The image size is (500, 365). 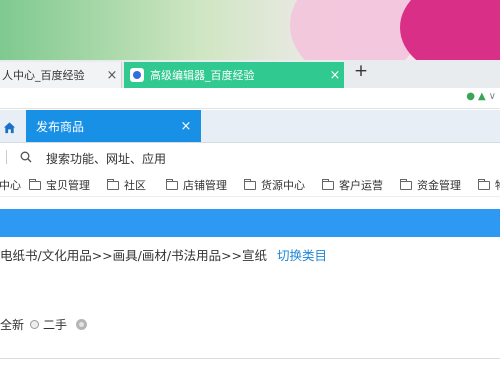 What do you see at coordinates (68, 185) in the screenshot?
I see `nav-item-label: 宝贝管理` at bounding box center [68, 185].